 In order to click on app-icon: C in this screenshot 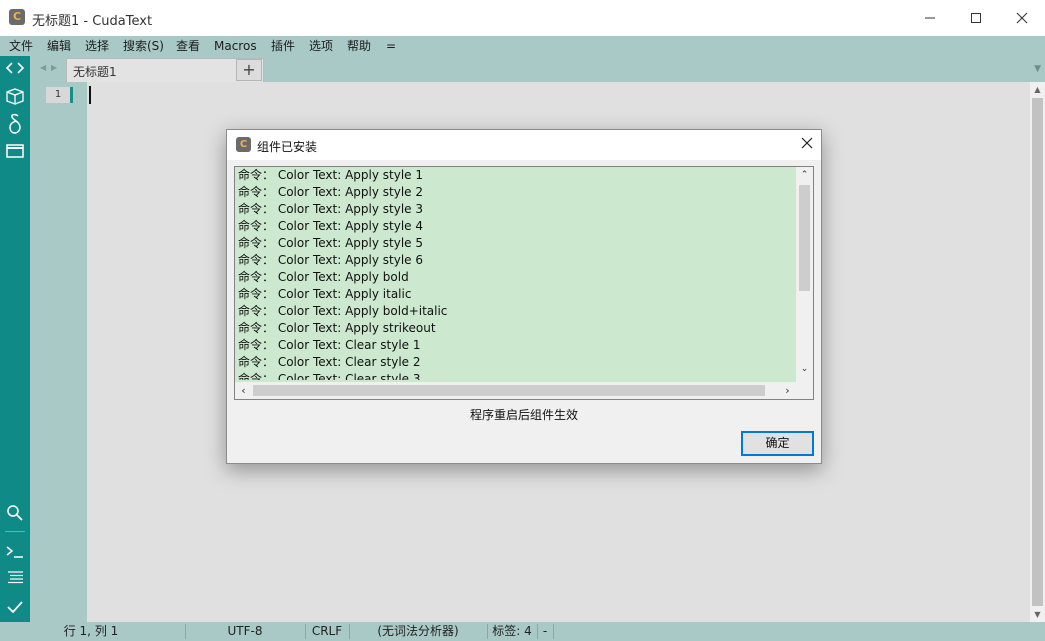, I will do `click(17, 17)`.